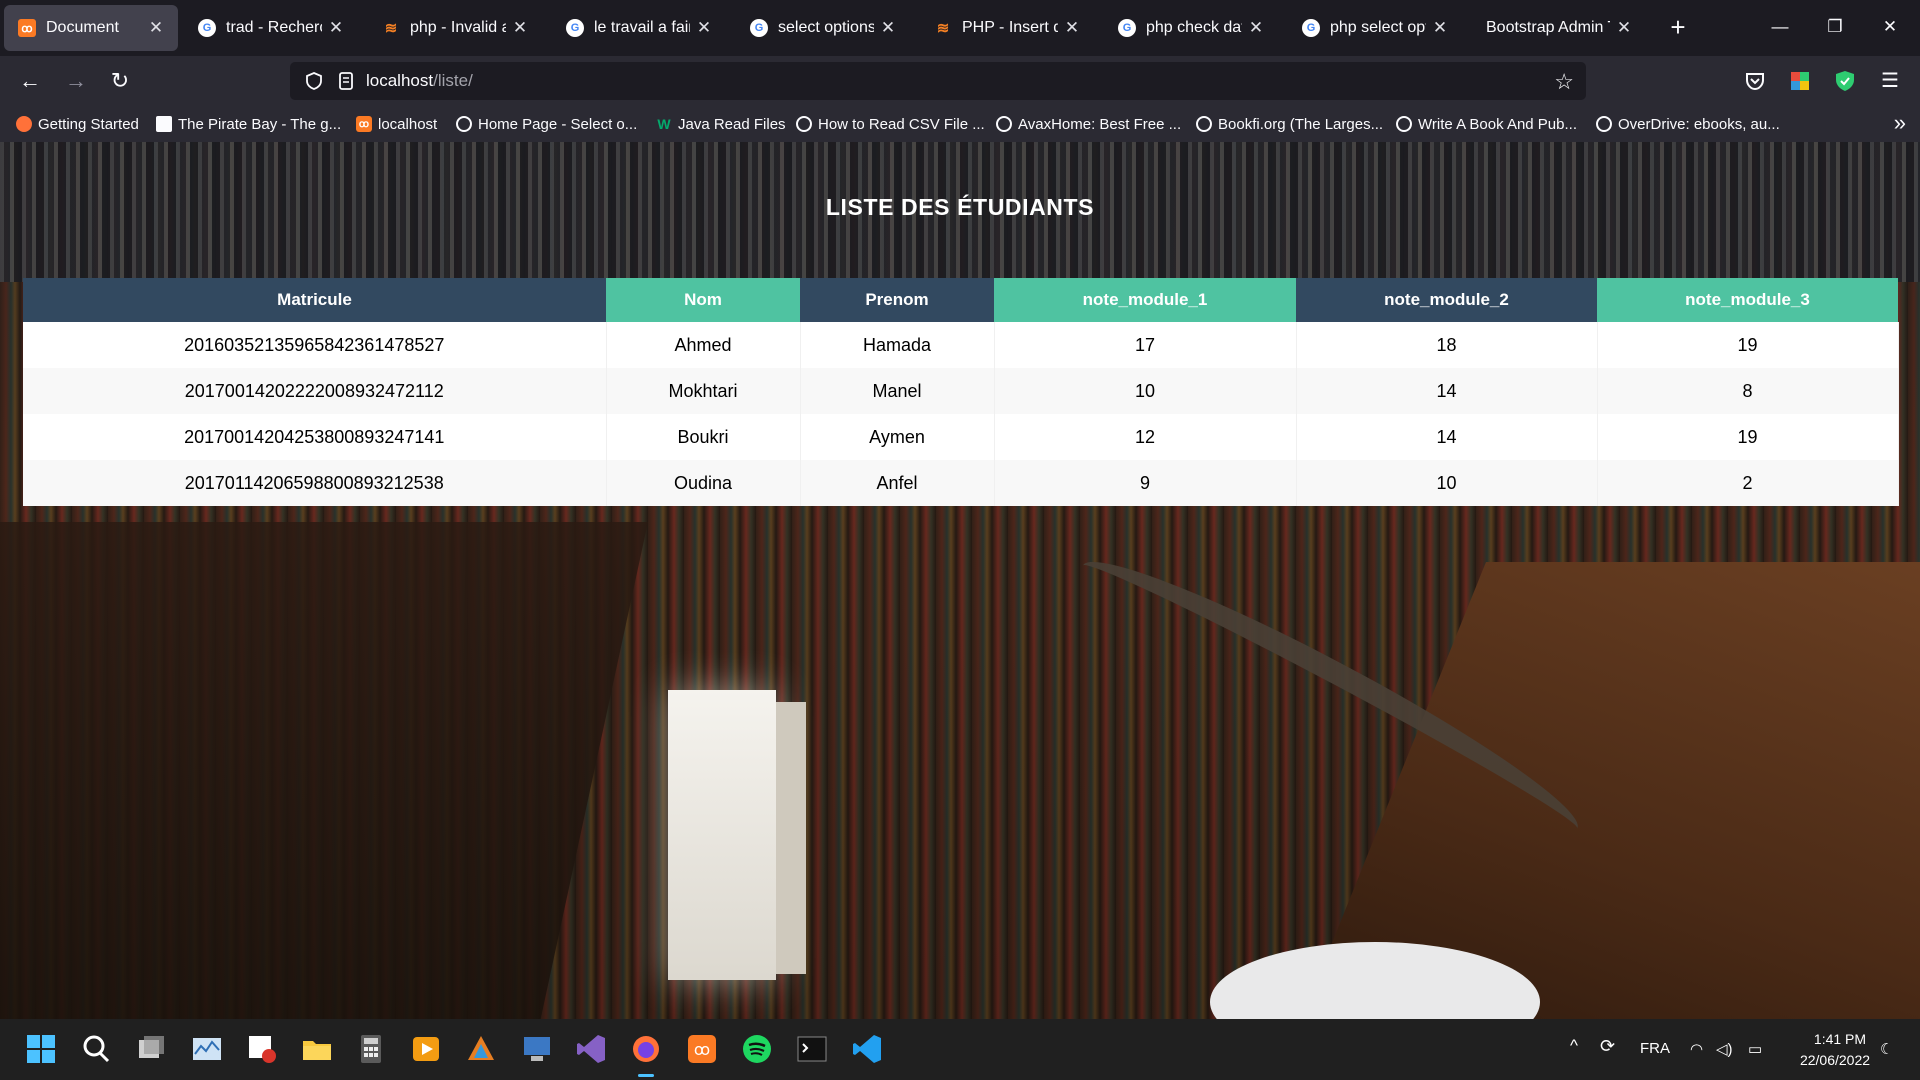 This screenshot has height=1080, width=1920. What do you see at coordinates (1840, 1039) in the screenshot?
I see `clock-time: 1:41 PM` at bounding box center [1840, 1039].